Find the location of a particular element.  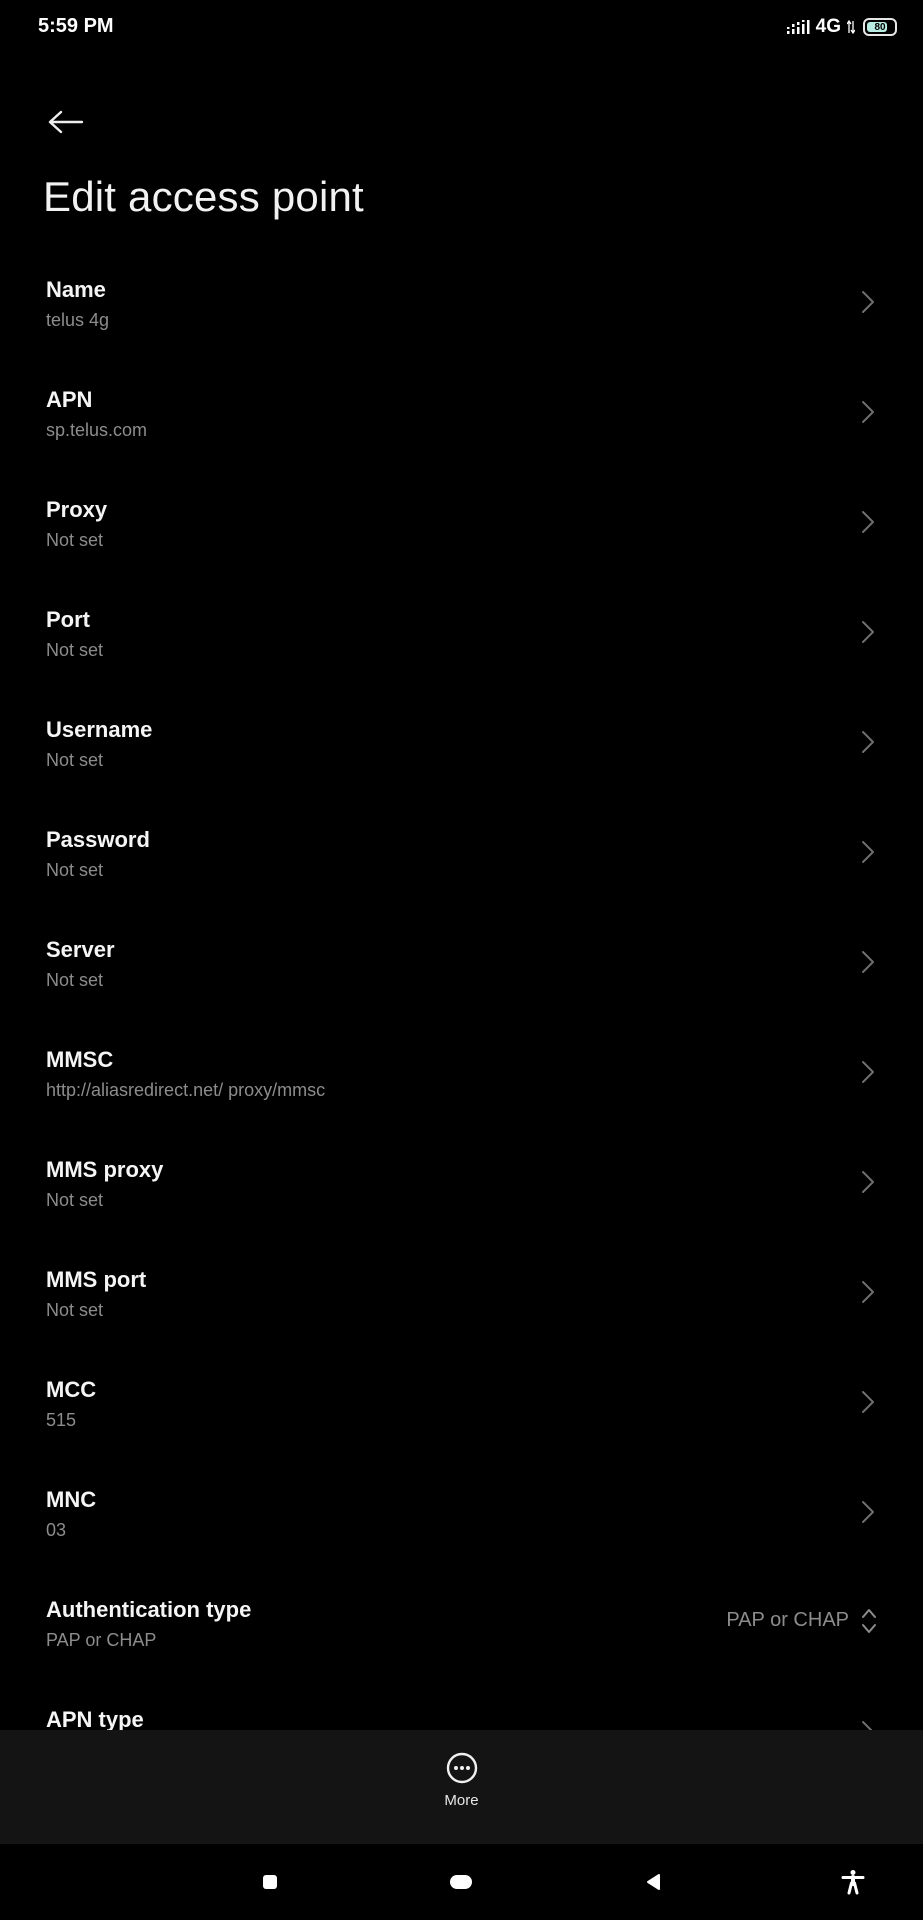

arrow-left-icon is located at coordinates (66, 122).